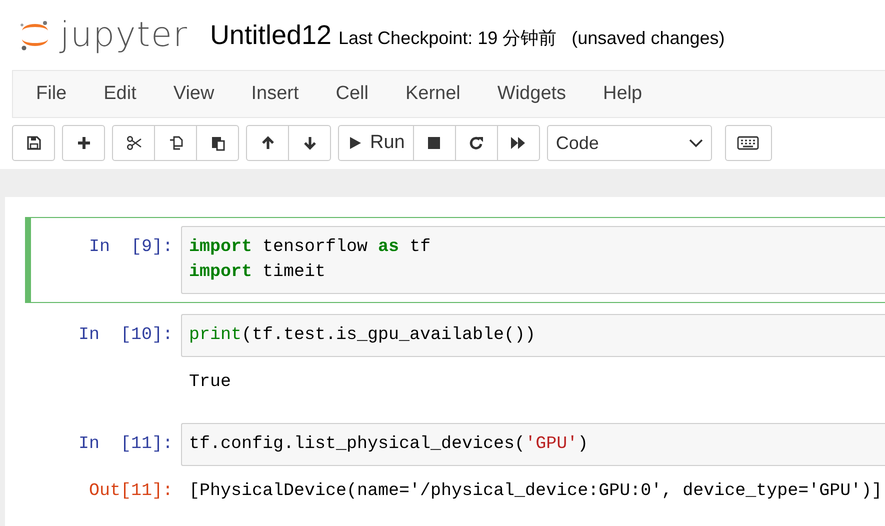 This screenshot has width=885, height=526. Describe the element at coordinates (629, 143) in the screenshot. I see `cell-type-dropdown: Code` at that location.